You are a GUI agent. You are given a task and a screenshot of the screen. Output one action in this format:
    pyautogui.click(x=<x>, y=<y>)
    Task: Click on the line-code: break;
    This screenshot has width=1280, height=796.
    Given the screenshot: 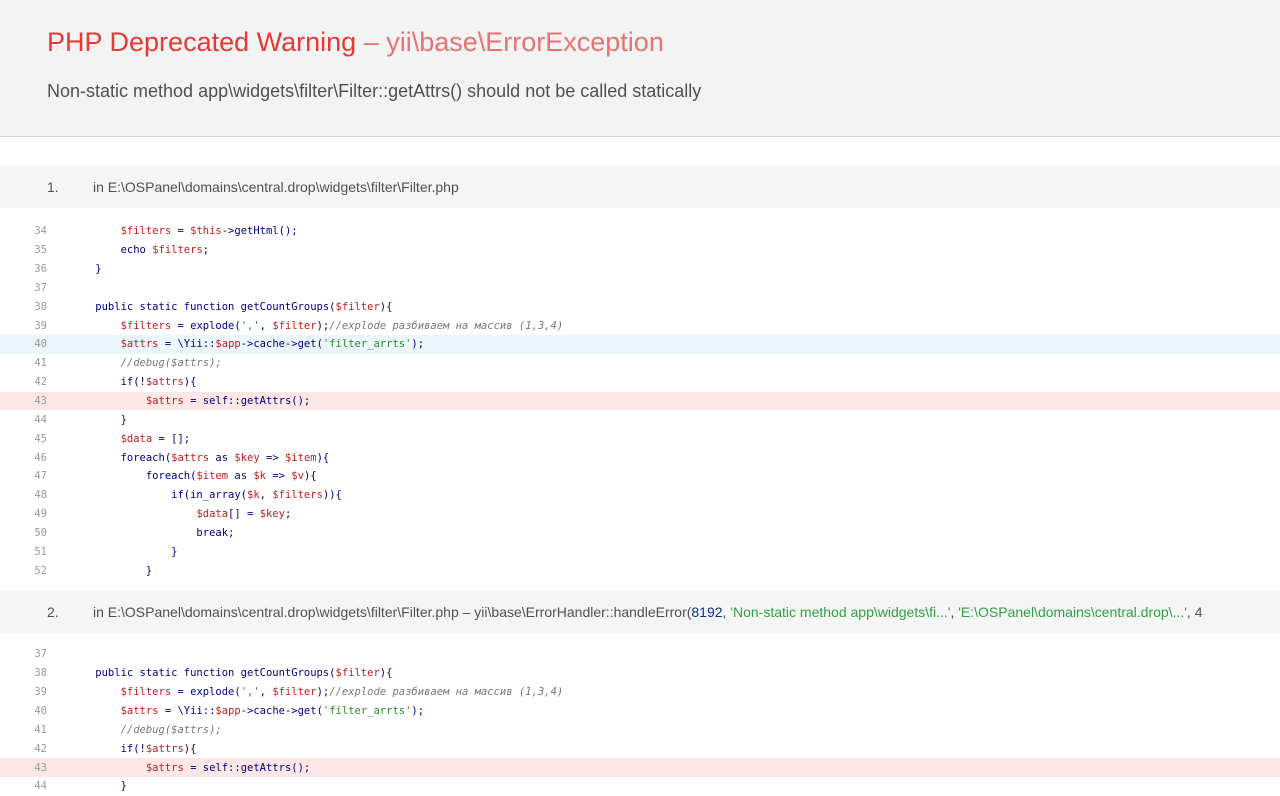 What is the action you would take?
    pyautogui.click(x=152, y=532)
    